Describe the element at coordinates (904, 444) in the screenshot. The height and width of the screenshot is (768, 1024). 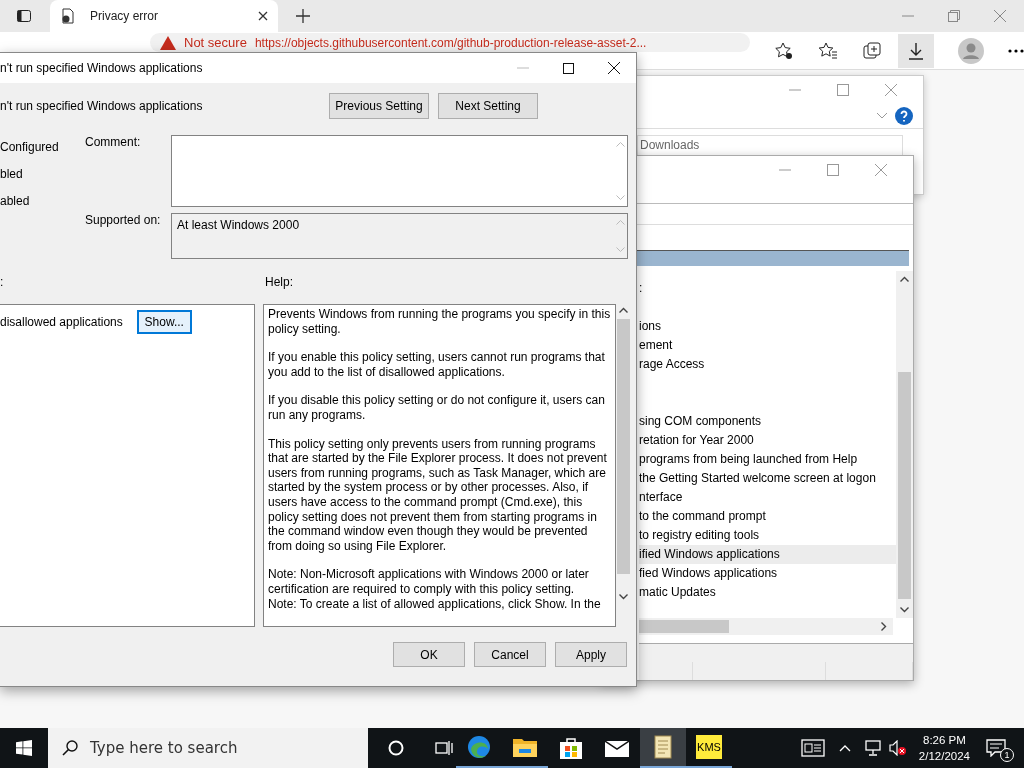
I see `scrollbar` at that location.